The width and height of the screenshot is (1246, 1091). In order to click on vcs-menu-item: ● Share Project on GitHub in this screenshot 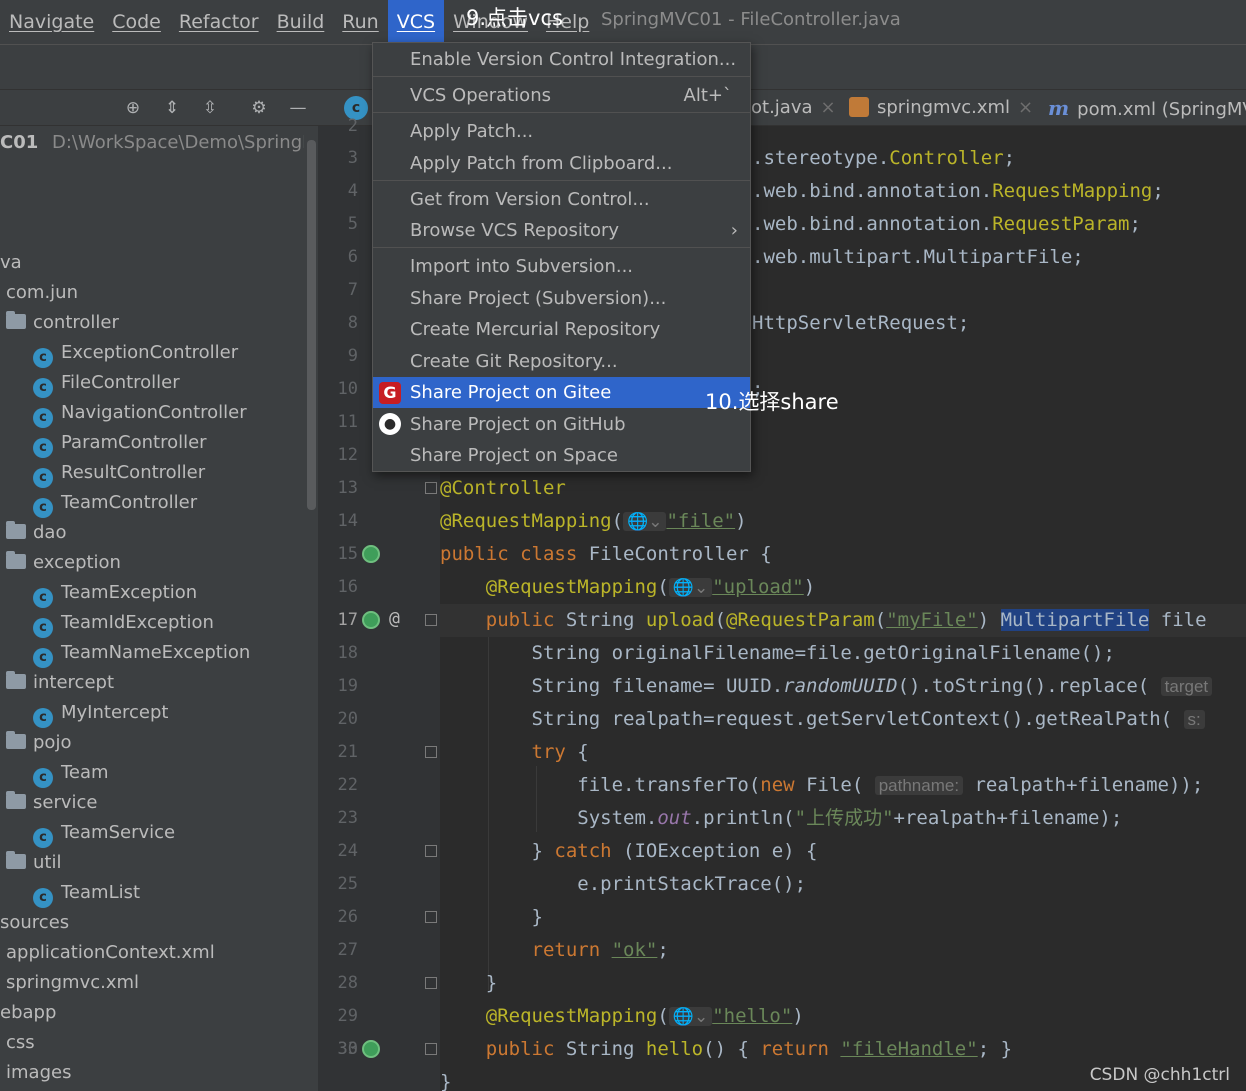, I will do `click(561, 424)`.